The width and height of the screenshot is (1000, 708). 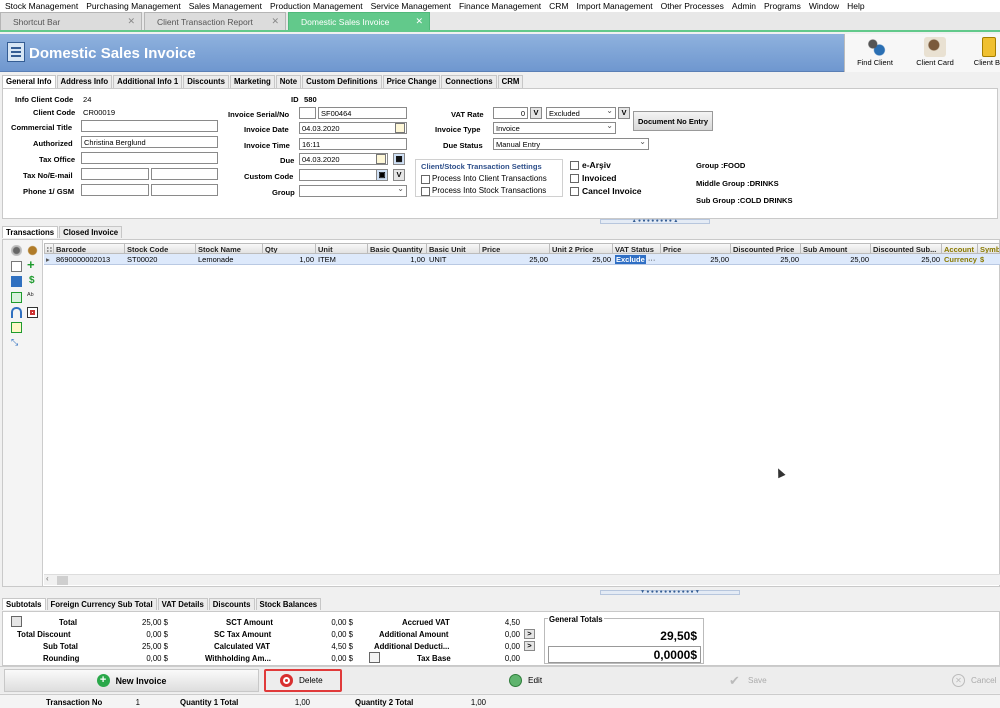 I want to click on add-row-icon: +, so click(x=32, y=264).